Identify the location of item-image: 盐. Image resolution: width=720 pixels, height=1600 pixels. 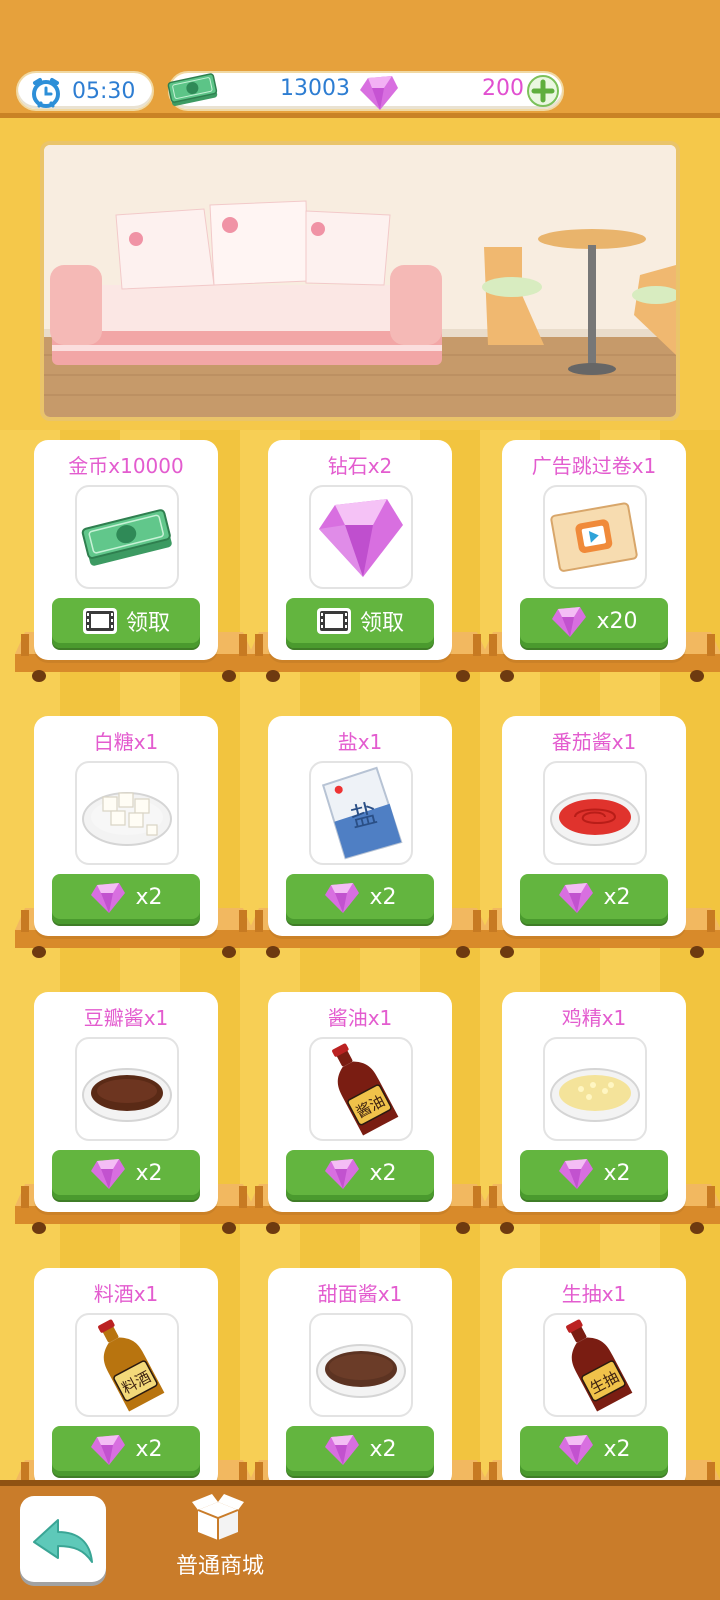
(361, 813).